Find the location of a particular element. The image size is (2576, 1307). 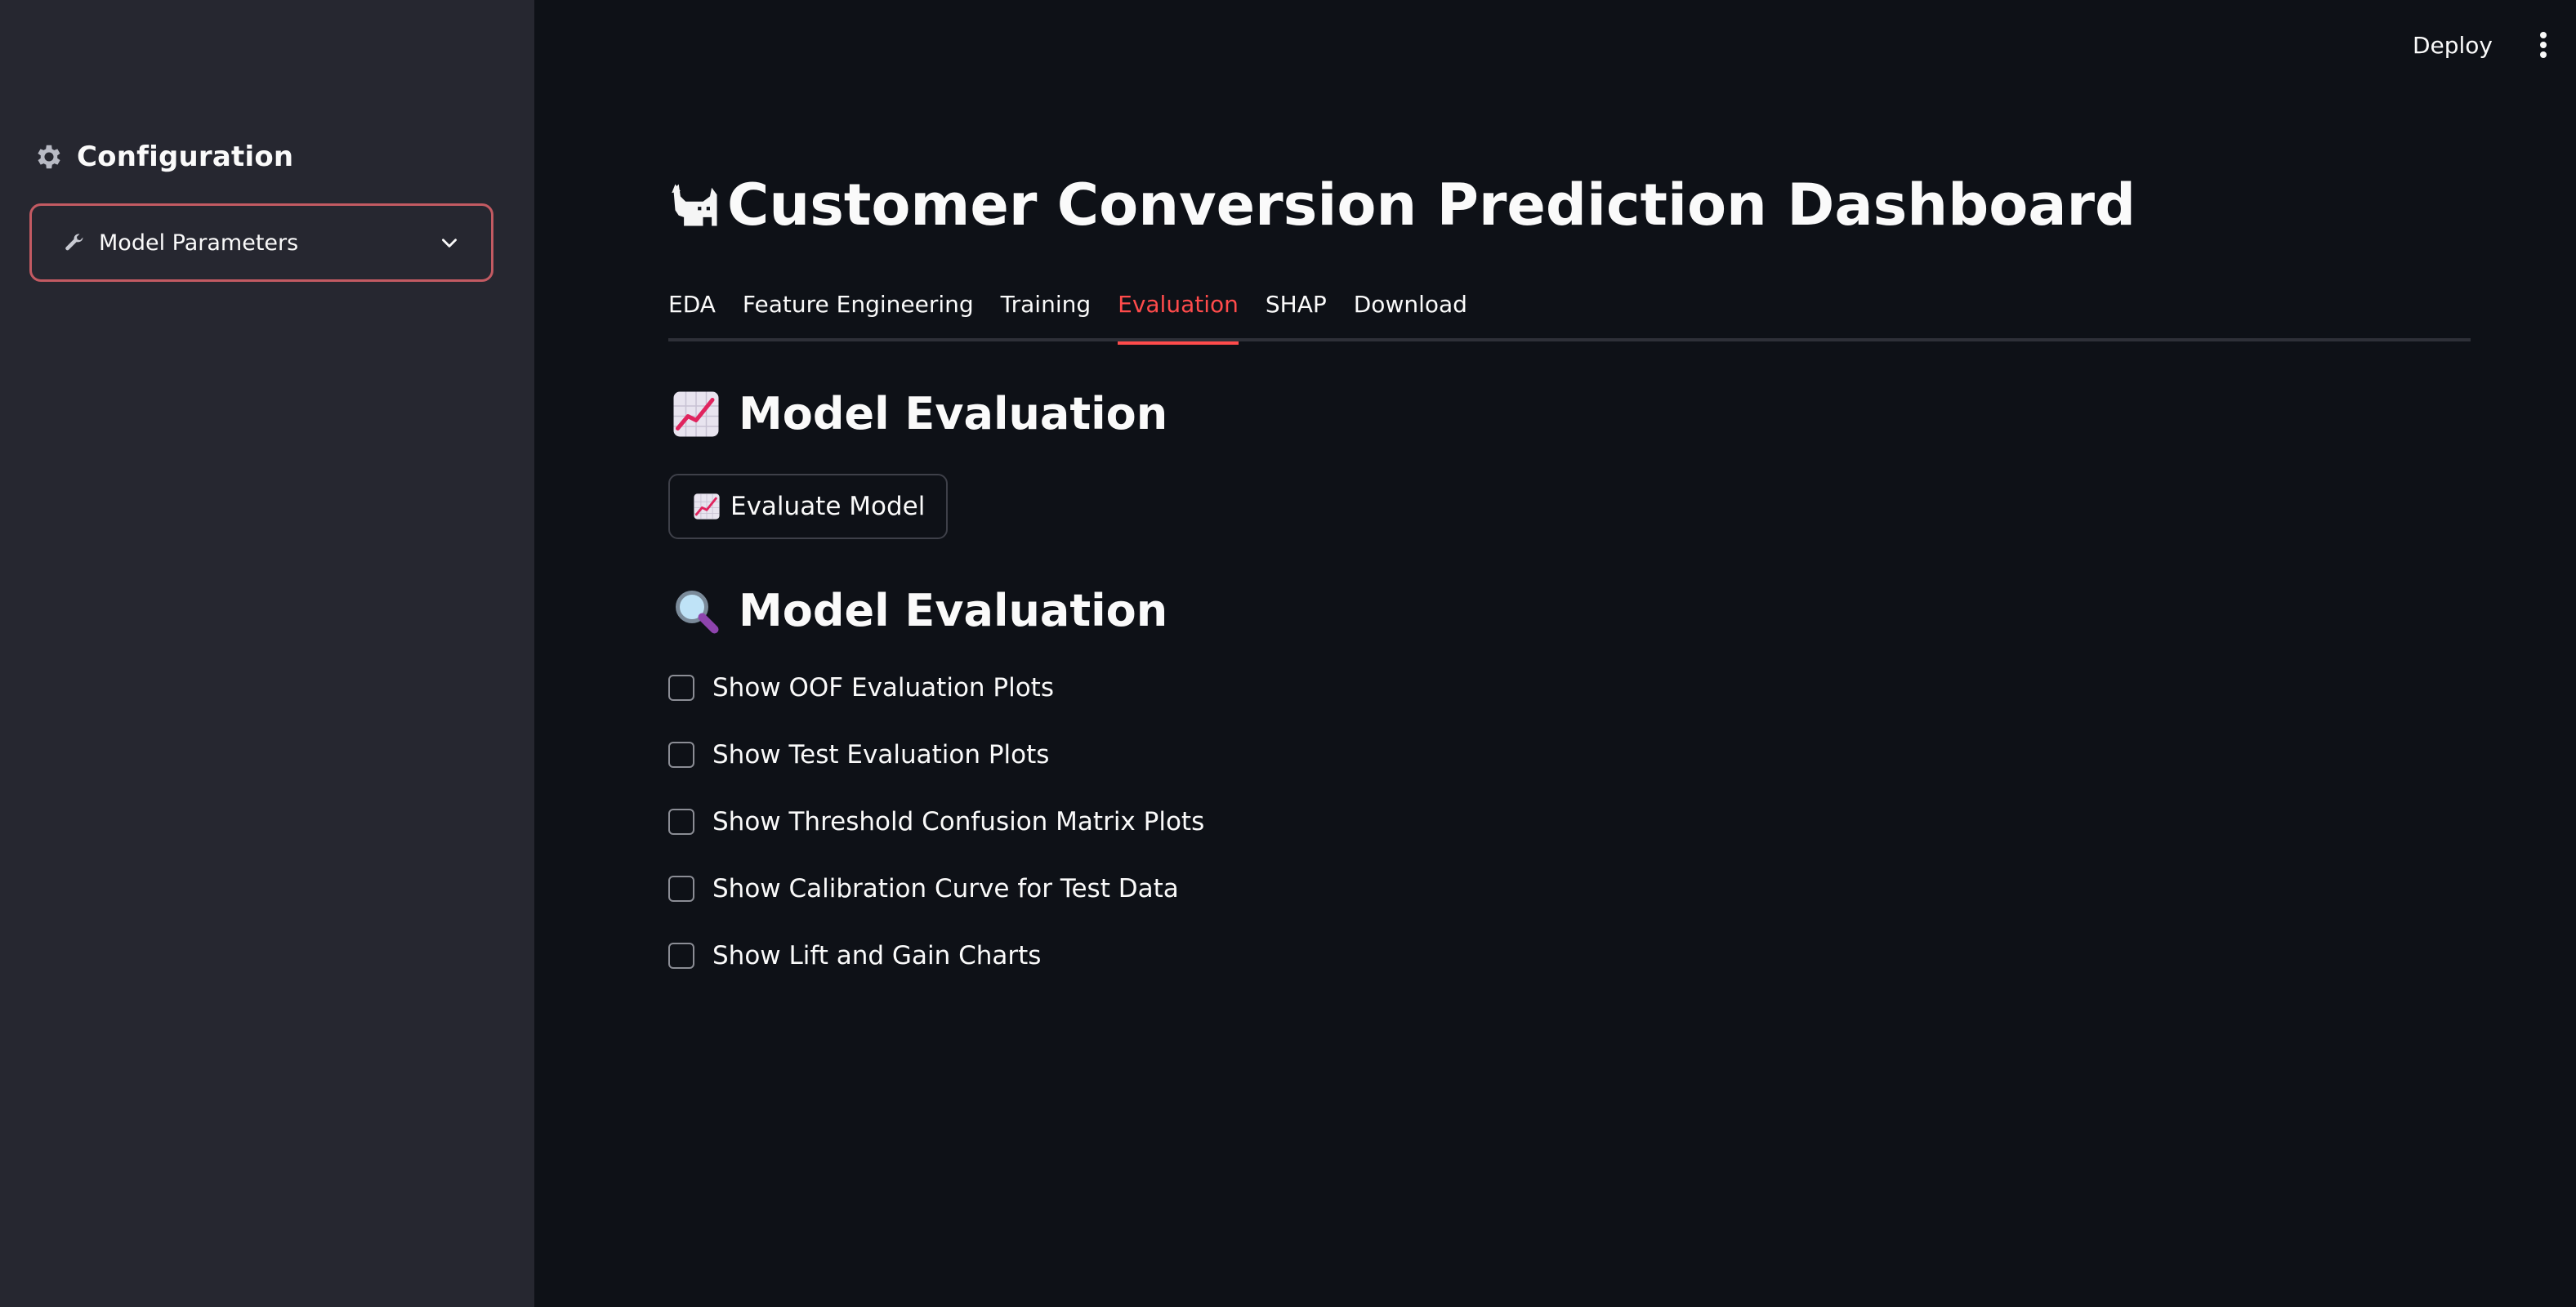

kebab-menu-icon is located at coordinates (2543, 45).